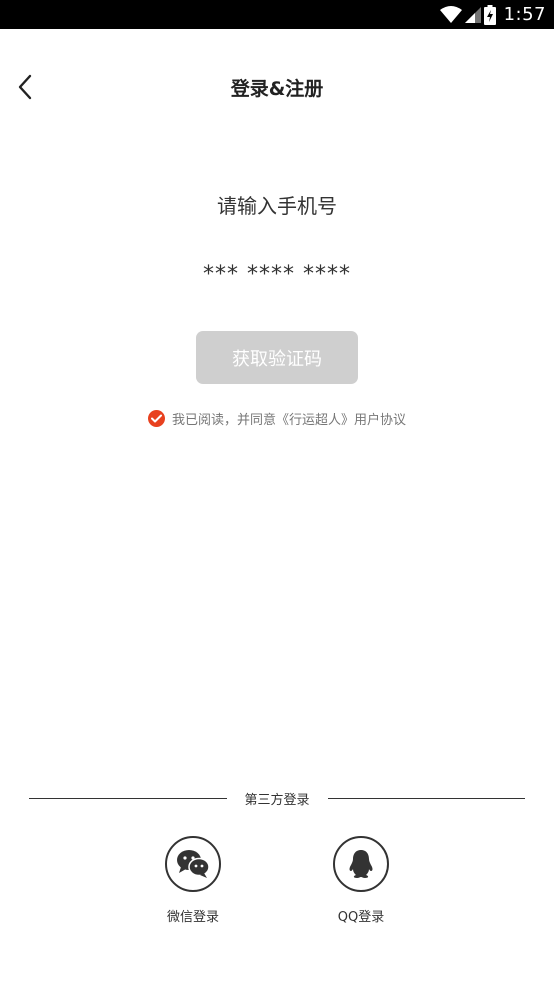 The height and width of the screenshot is (986, 554). Describe the element at coordinates (277, 206) in the screenshot. I see `phone-prompt: 请输入手机号` at that location.